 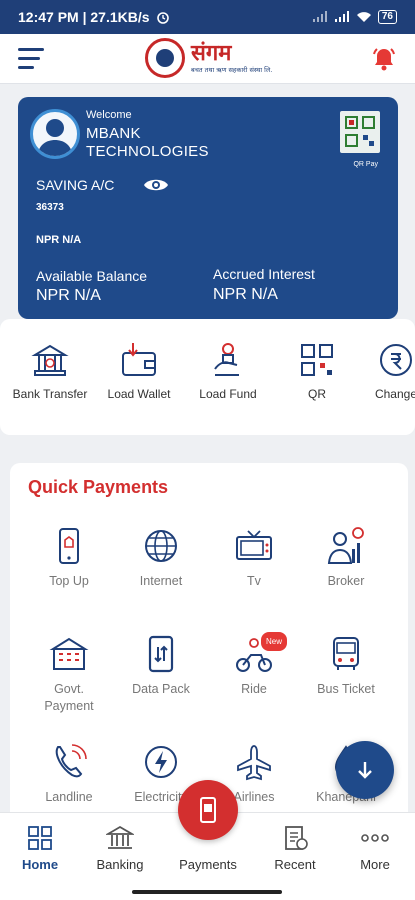 What do you see at coordinates (207, 17) in the screenshot?
I see `status-bar: 12:47 PM | 27.1KB/s 76` at bounding box center [207, 17].